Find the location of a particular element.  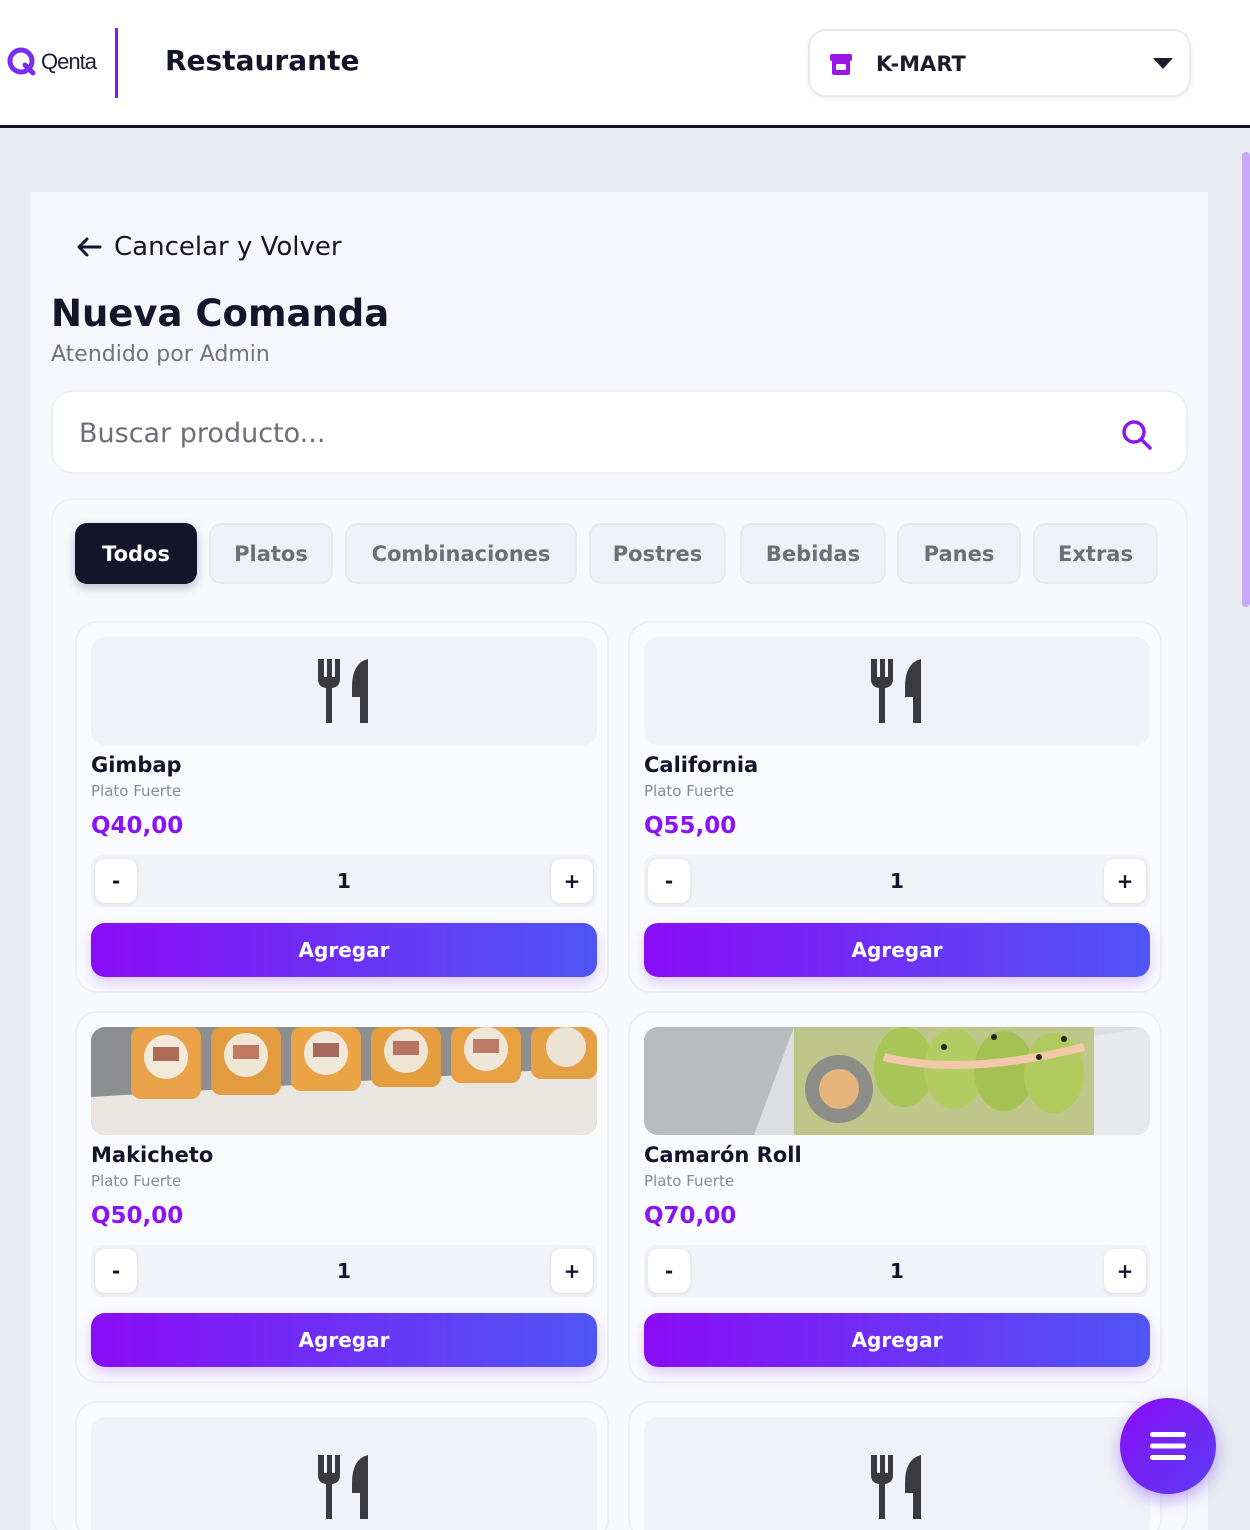

tab-panes: Panes is located at coordinates (959, 553).